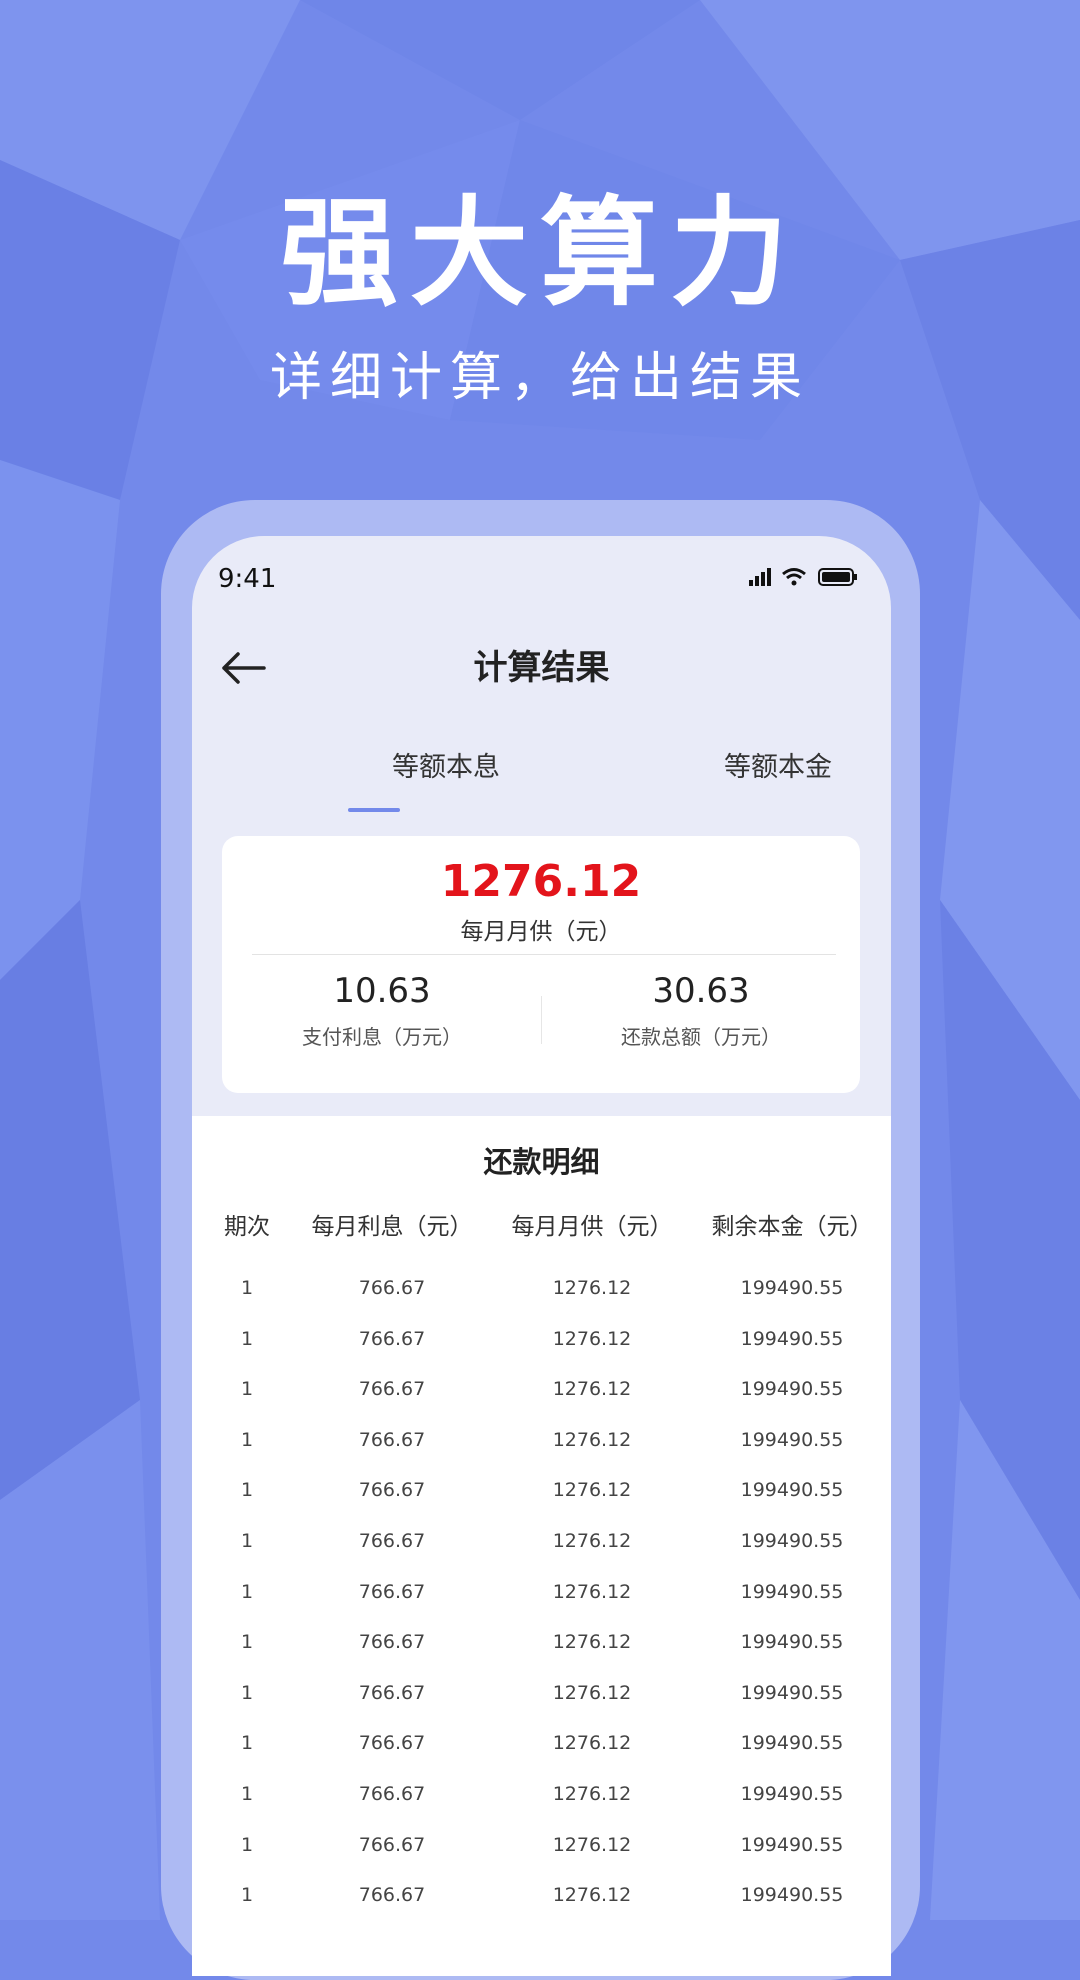  Describe the element at coordinates (760, 577) in the screenshot. I see `cellular-signal-icon` at that location.